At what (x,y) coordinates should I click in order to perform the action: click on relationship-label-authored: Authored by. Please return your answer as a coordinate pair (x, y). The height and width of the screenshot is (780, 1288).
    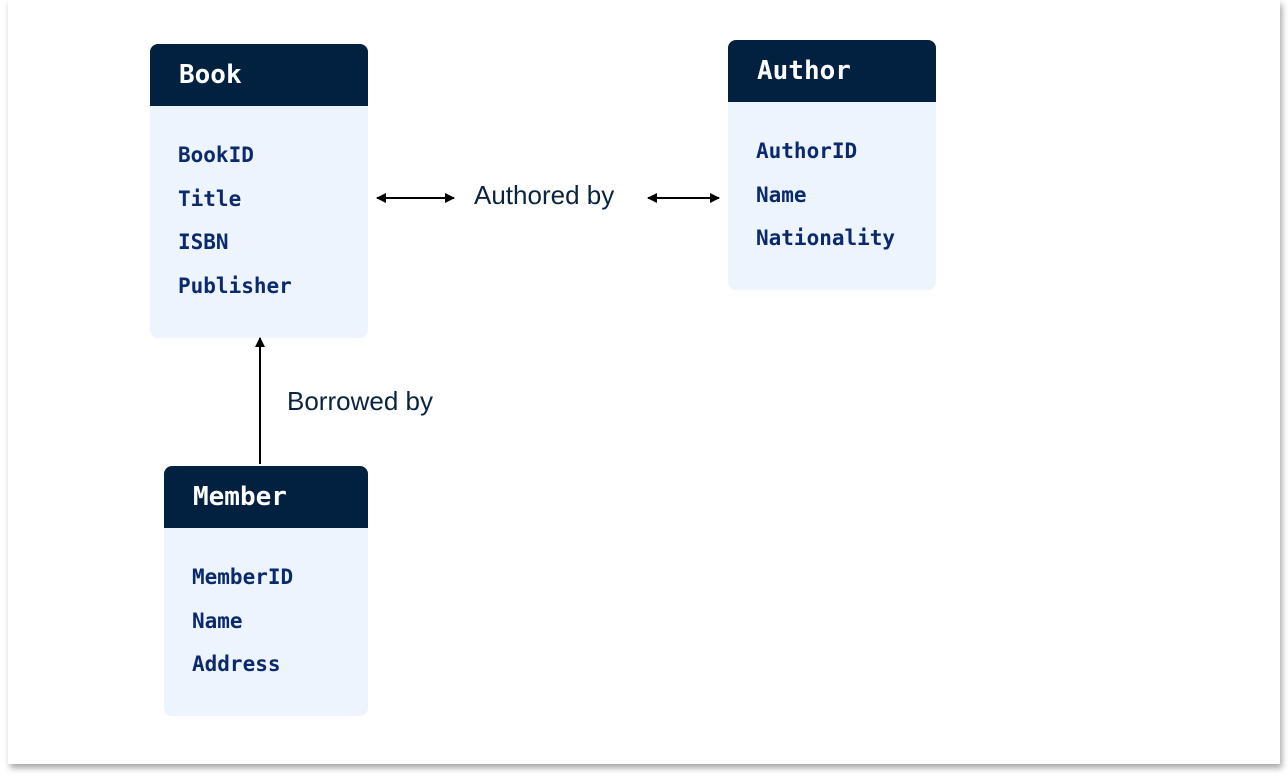
    Looking at the image, I should click on (544, 195).